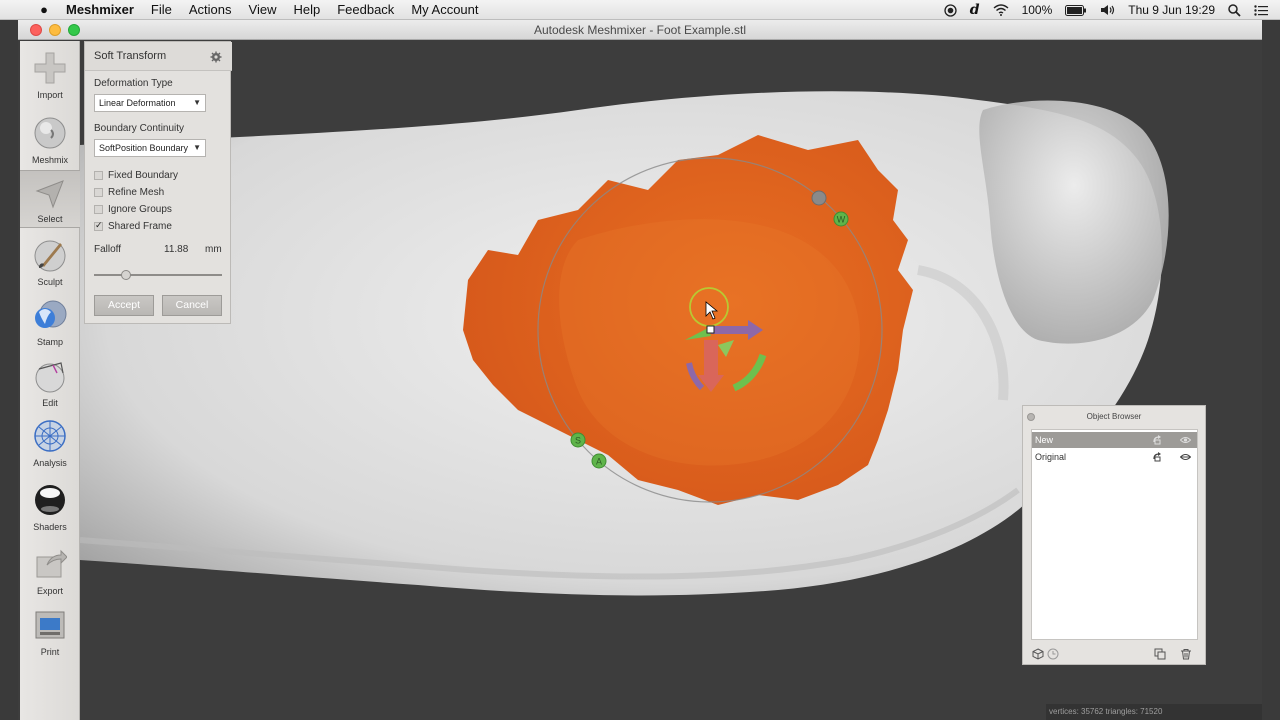  What do you see at coordinates (263, 9) in the screenshot?
I see `menu-view: View` at bounding box center [263, 9].